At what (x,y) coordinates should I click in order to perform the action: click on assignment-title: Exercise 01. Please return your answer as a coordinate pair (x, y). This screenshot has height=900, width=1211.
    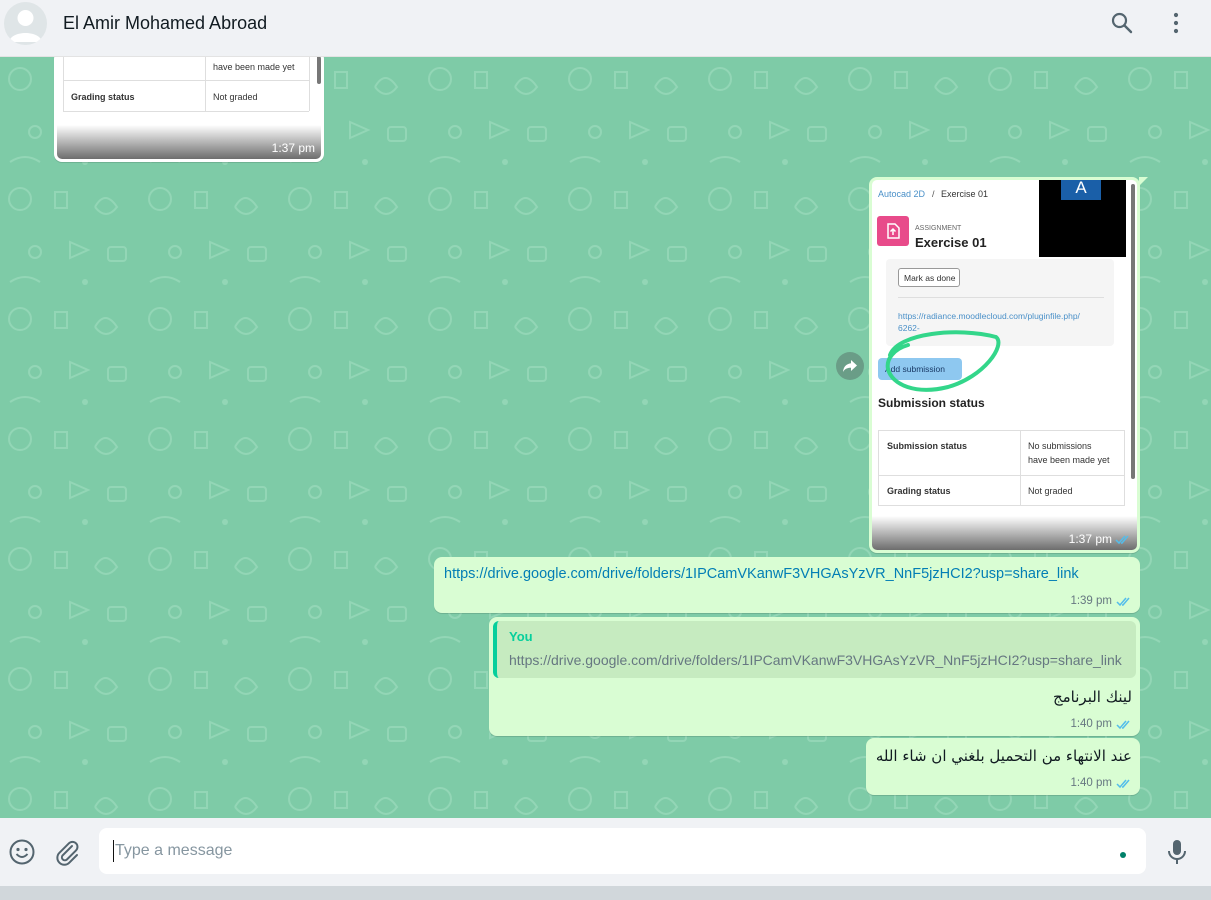
    Looking at the image, I should click on (951, 242).